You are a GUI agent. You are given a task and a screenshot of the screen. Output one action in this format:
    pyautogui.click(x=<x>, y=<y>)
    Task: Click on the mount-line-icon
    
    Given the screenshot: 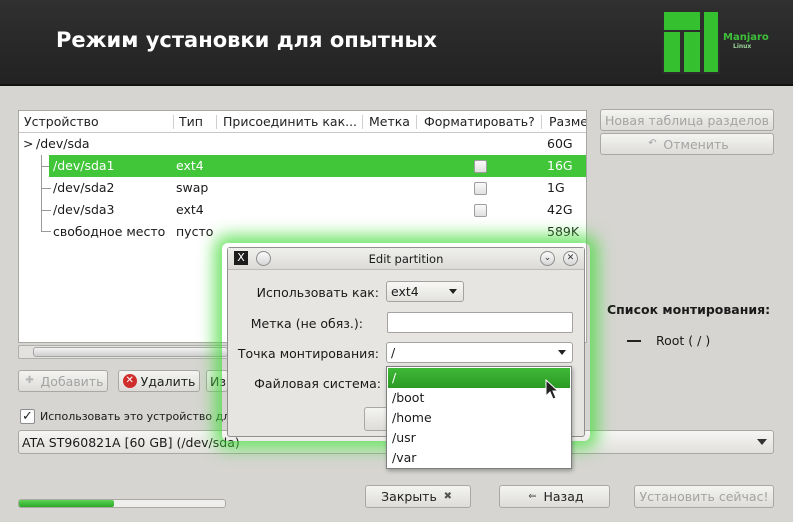 What is the action you would take?
    pyautogui.click(x=634, y=341)
    